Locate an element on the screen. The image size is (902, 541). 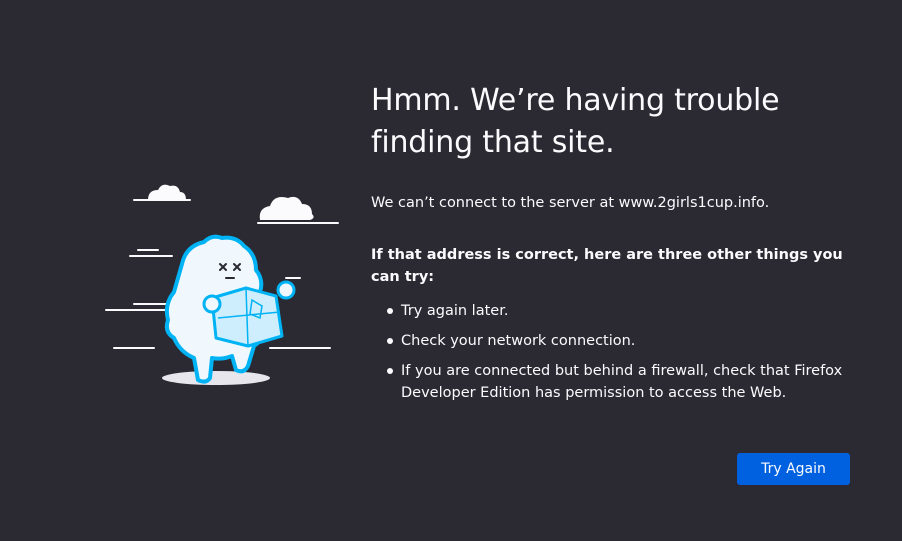
advice-item: Check your network connection. is located at coordinates (619, 341).